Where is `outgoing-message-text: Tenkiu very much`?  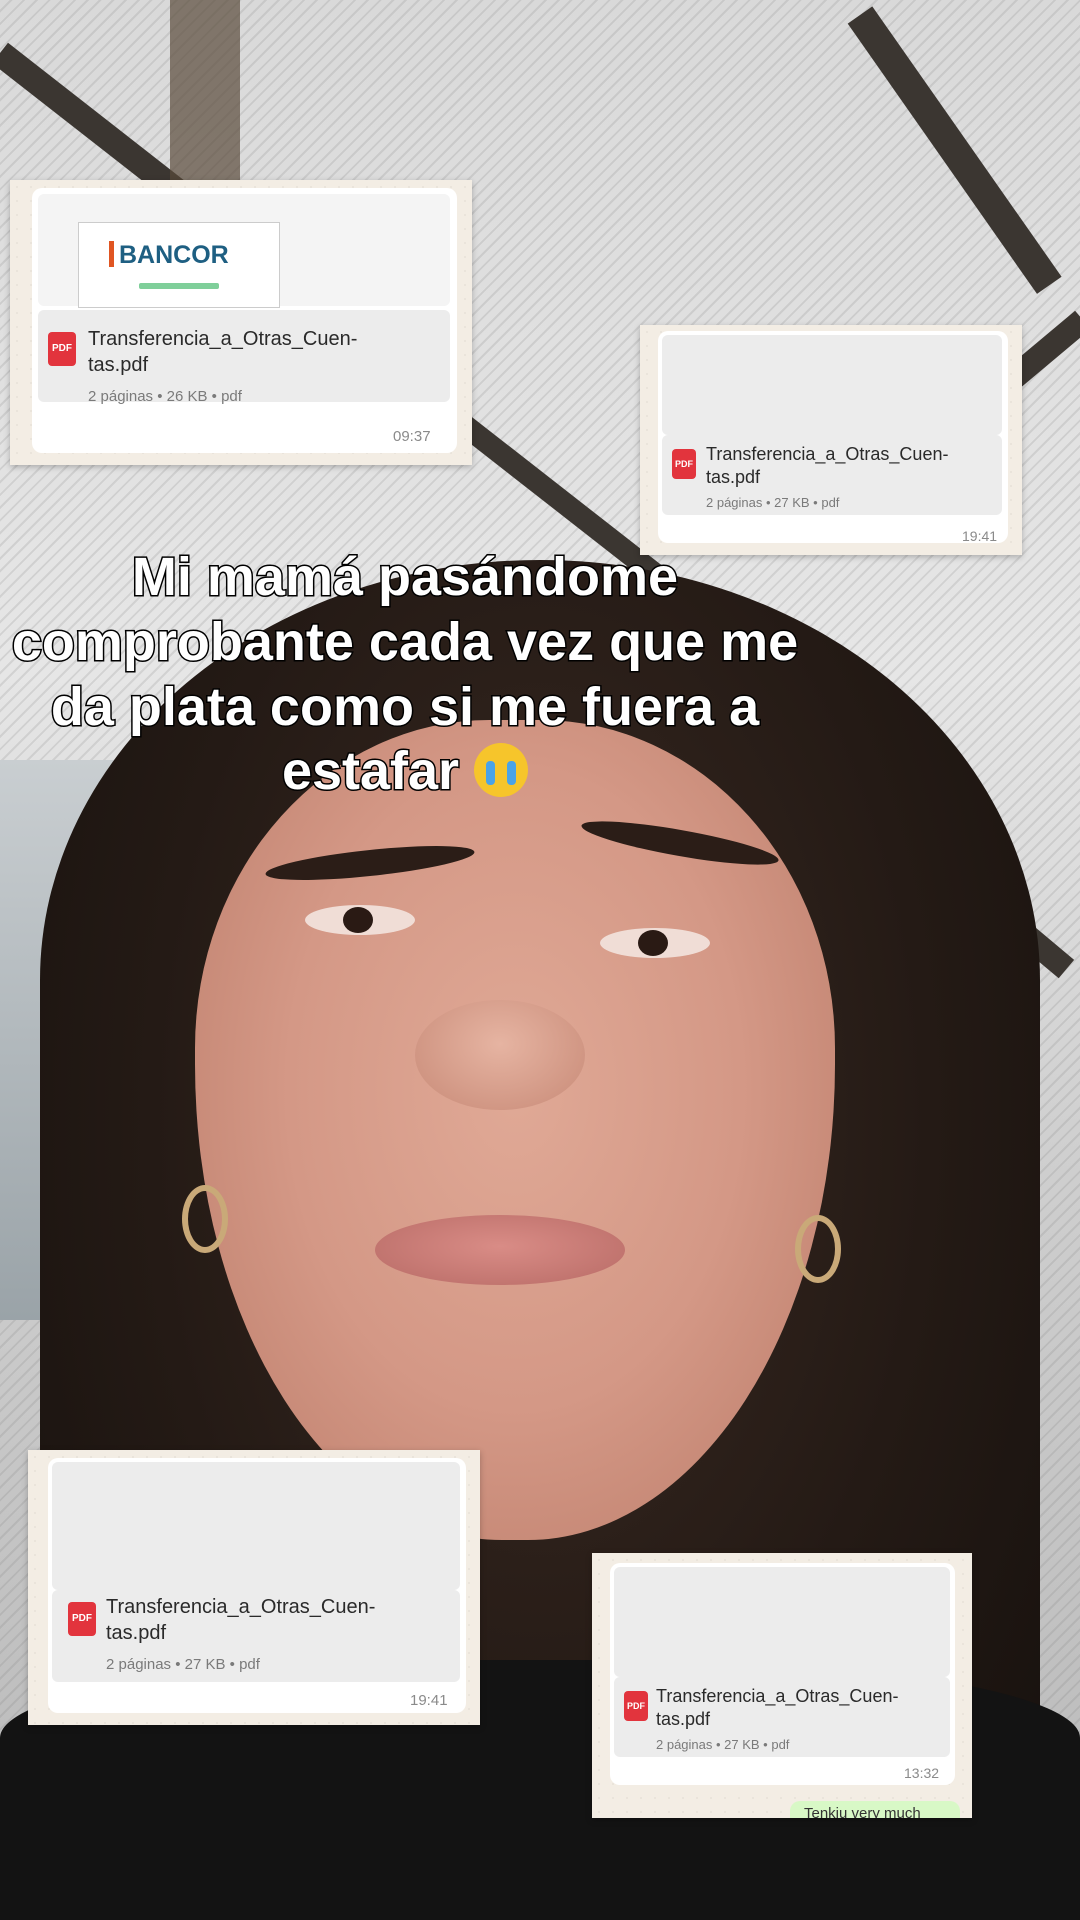
outgoing-message-text: Tenkiu very much is located at coordinates (862, 1811).